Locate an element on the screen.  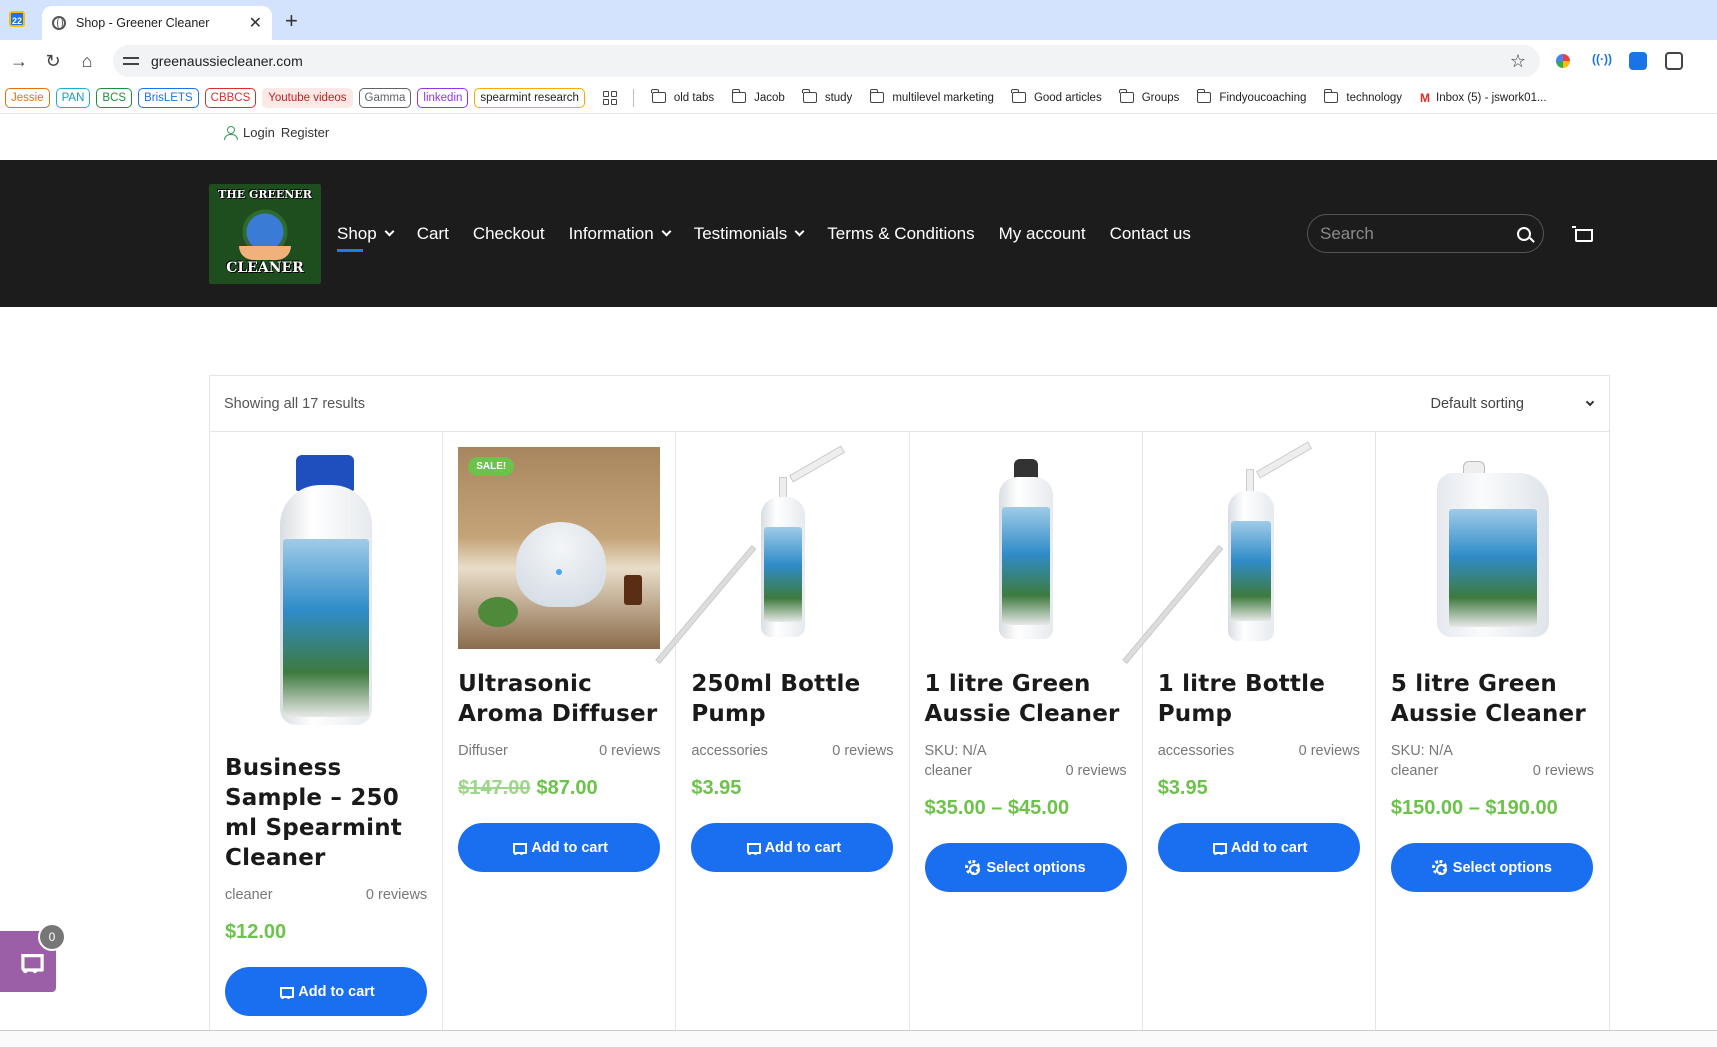
result-count: Showing all 17 results is located at coordinates (295, 403).